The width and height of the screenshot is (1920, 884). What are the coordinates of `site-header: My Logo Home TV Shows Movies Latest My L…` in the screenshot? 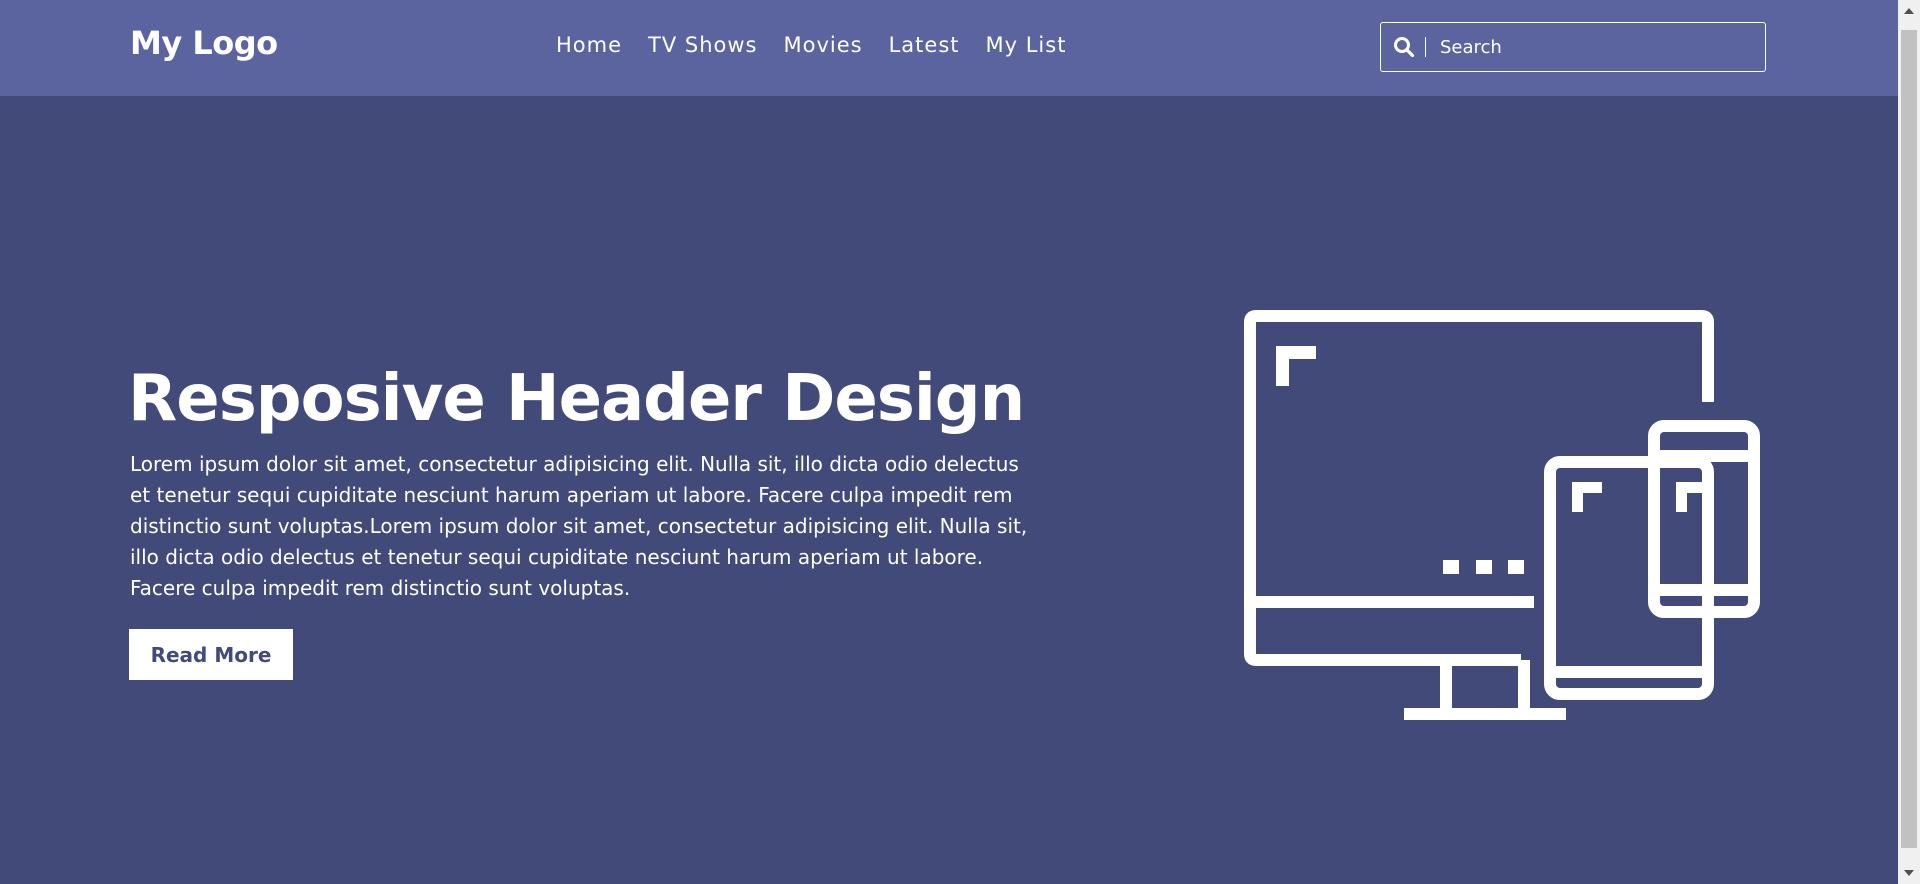 It's located at (949, 48).